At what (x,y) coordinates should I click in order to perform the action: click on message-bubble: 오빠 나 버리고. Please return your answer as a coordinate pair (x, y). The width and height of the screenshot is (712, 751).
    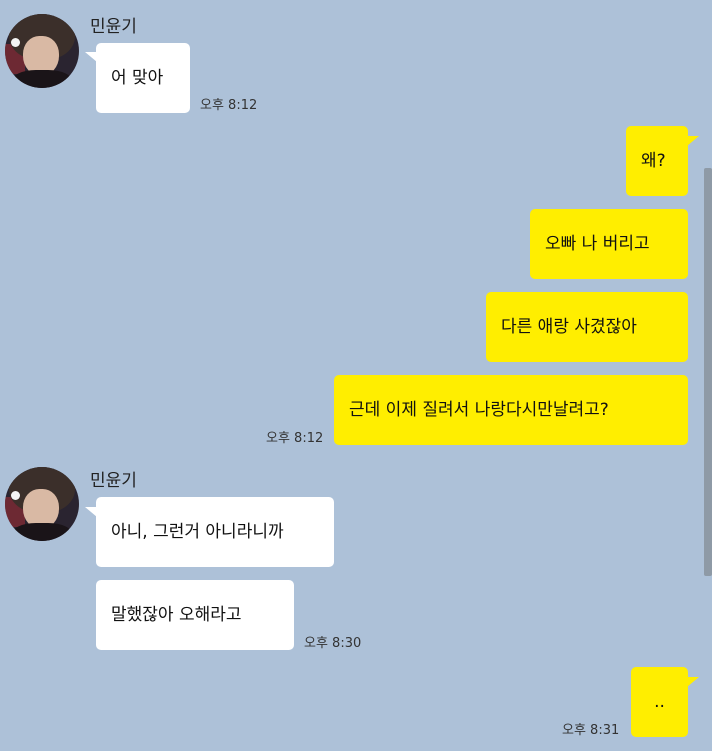
    Looking at the image, I should click on (609, 244).